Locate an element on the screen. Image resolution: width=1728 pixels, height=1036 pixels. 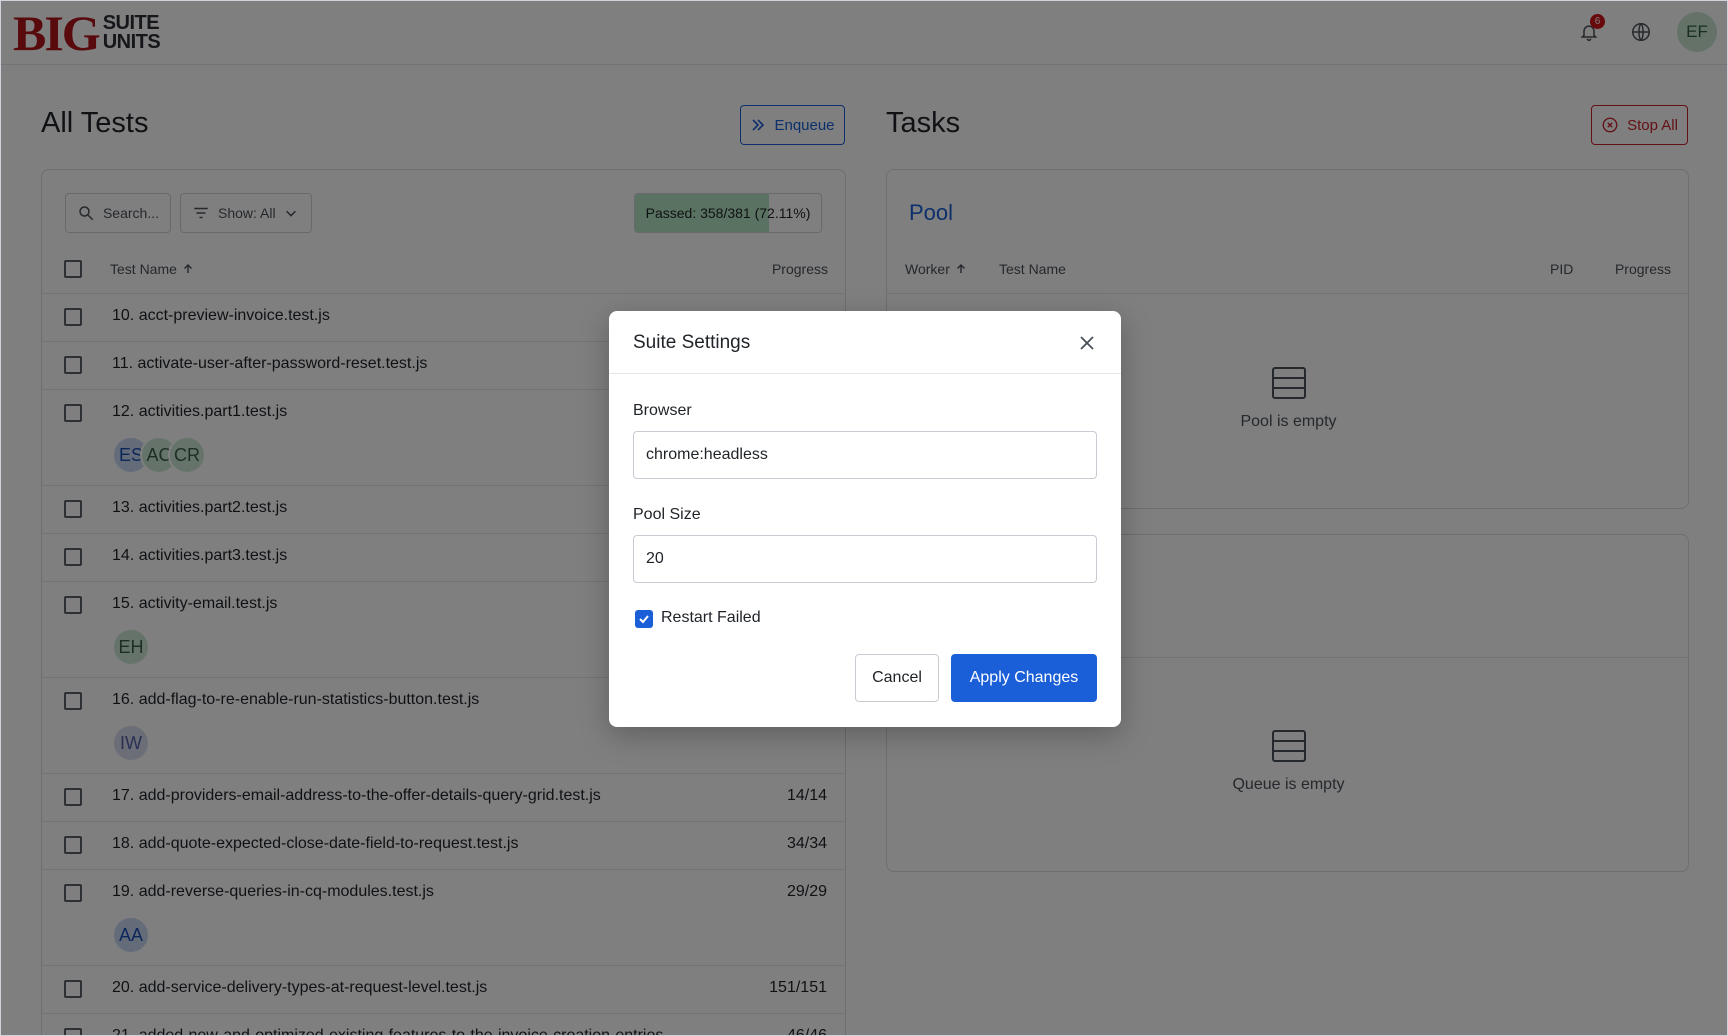
close-dialog-button is located at coordinates (1087, 343).